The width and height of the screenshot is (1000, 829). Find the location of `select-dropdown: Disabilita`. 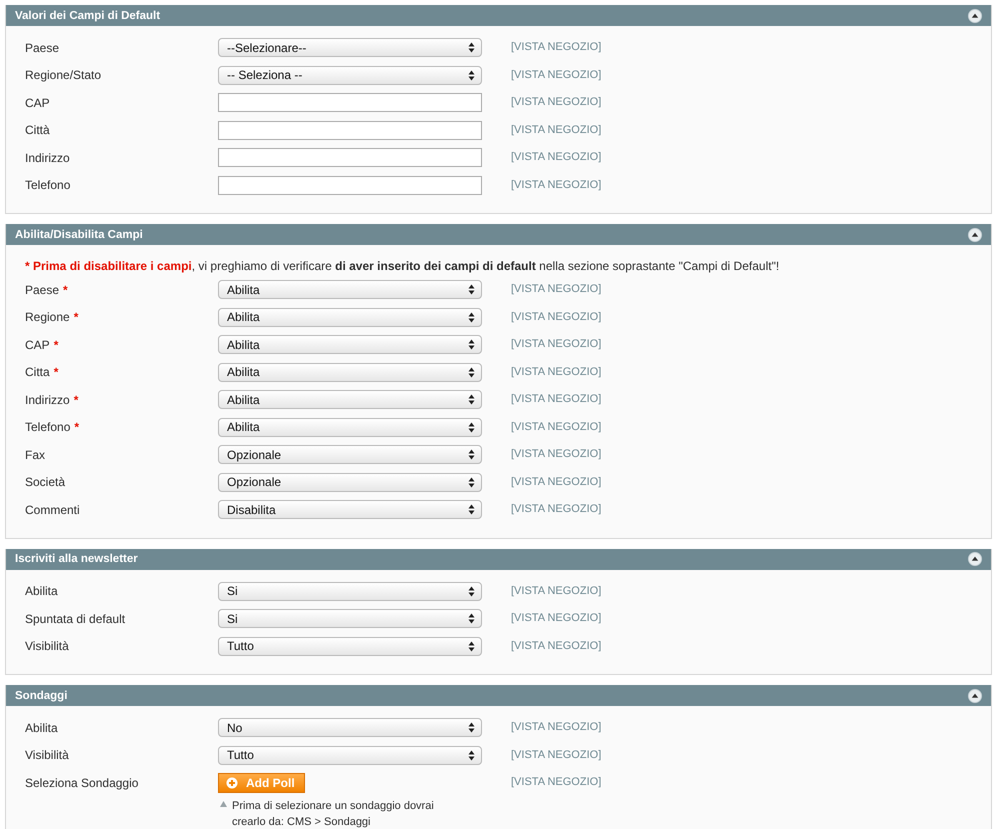

select-dropdown: Disabilita is located at coordinates (350, 509).